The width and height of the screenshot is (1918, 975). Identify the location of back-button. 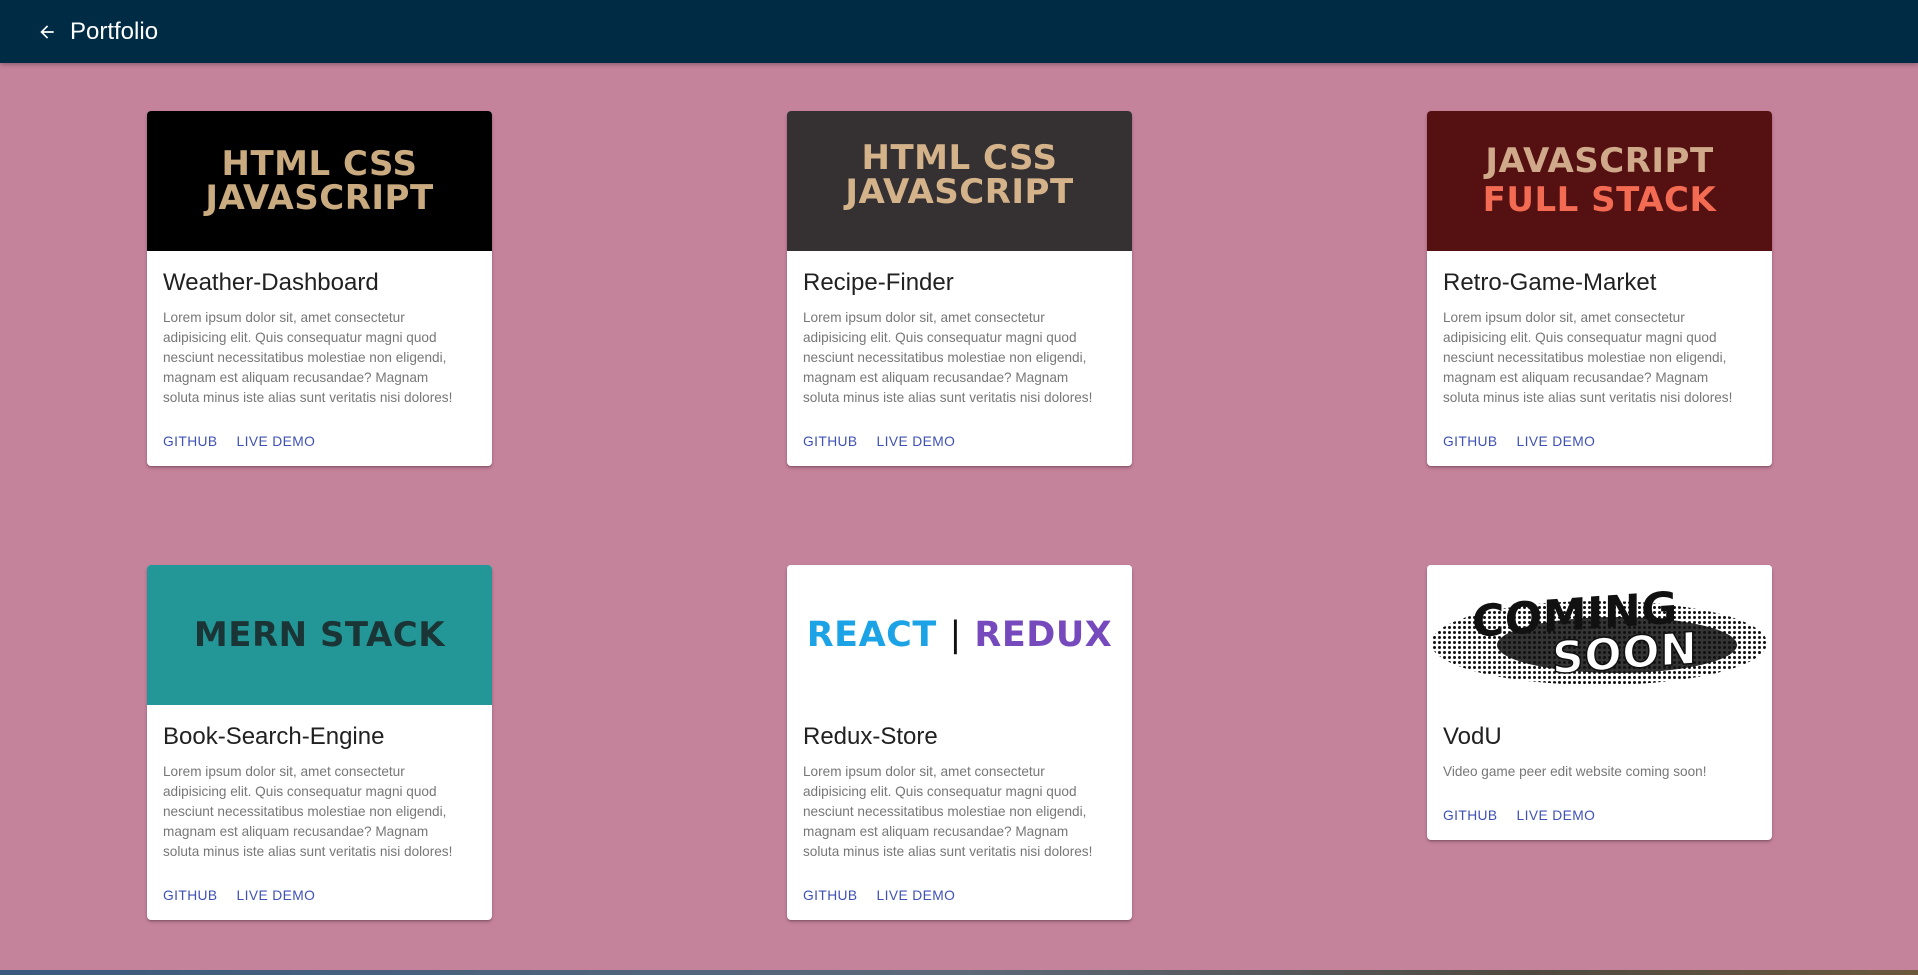
(47, 32).